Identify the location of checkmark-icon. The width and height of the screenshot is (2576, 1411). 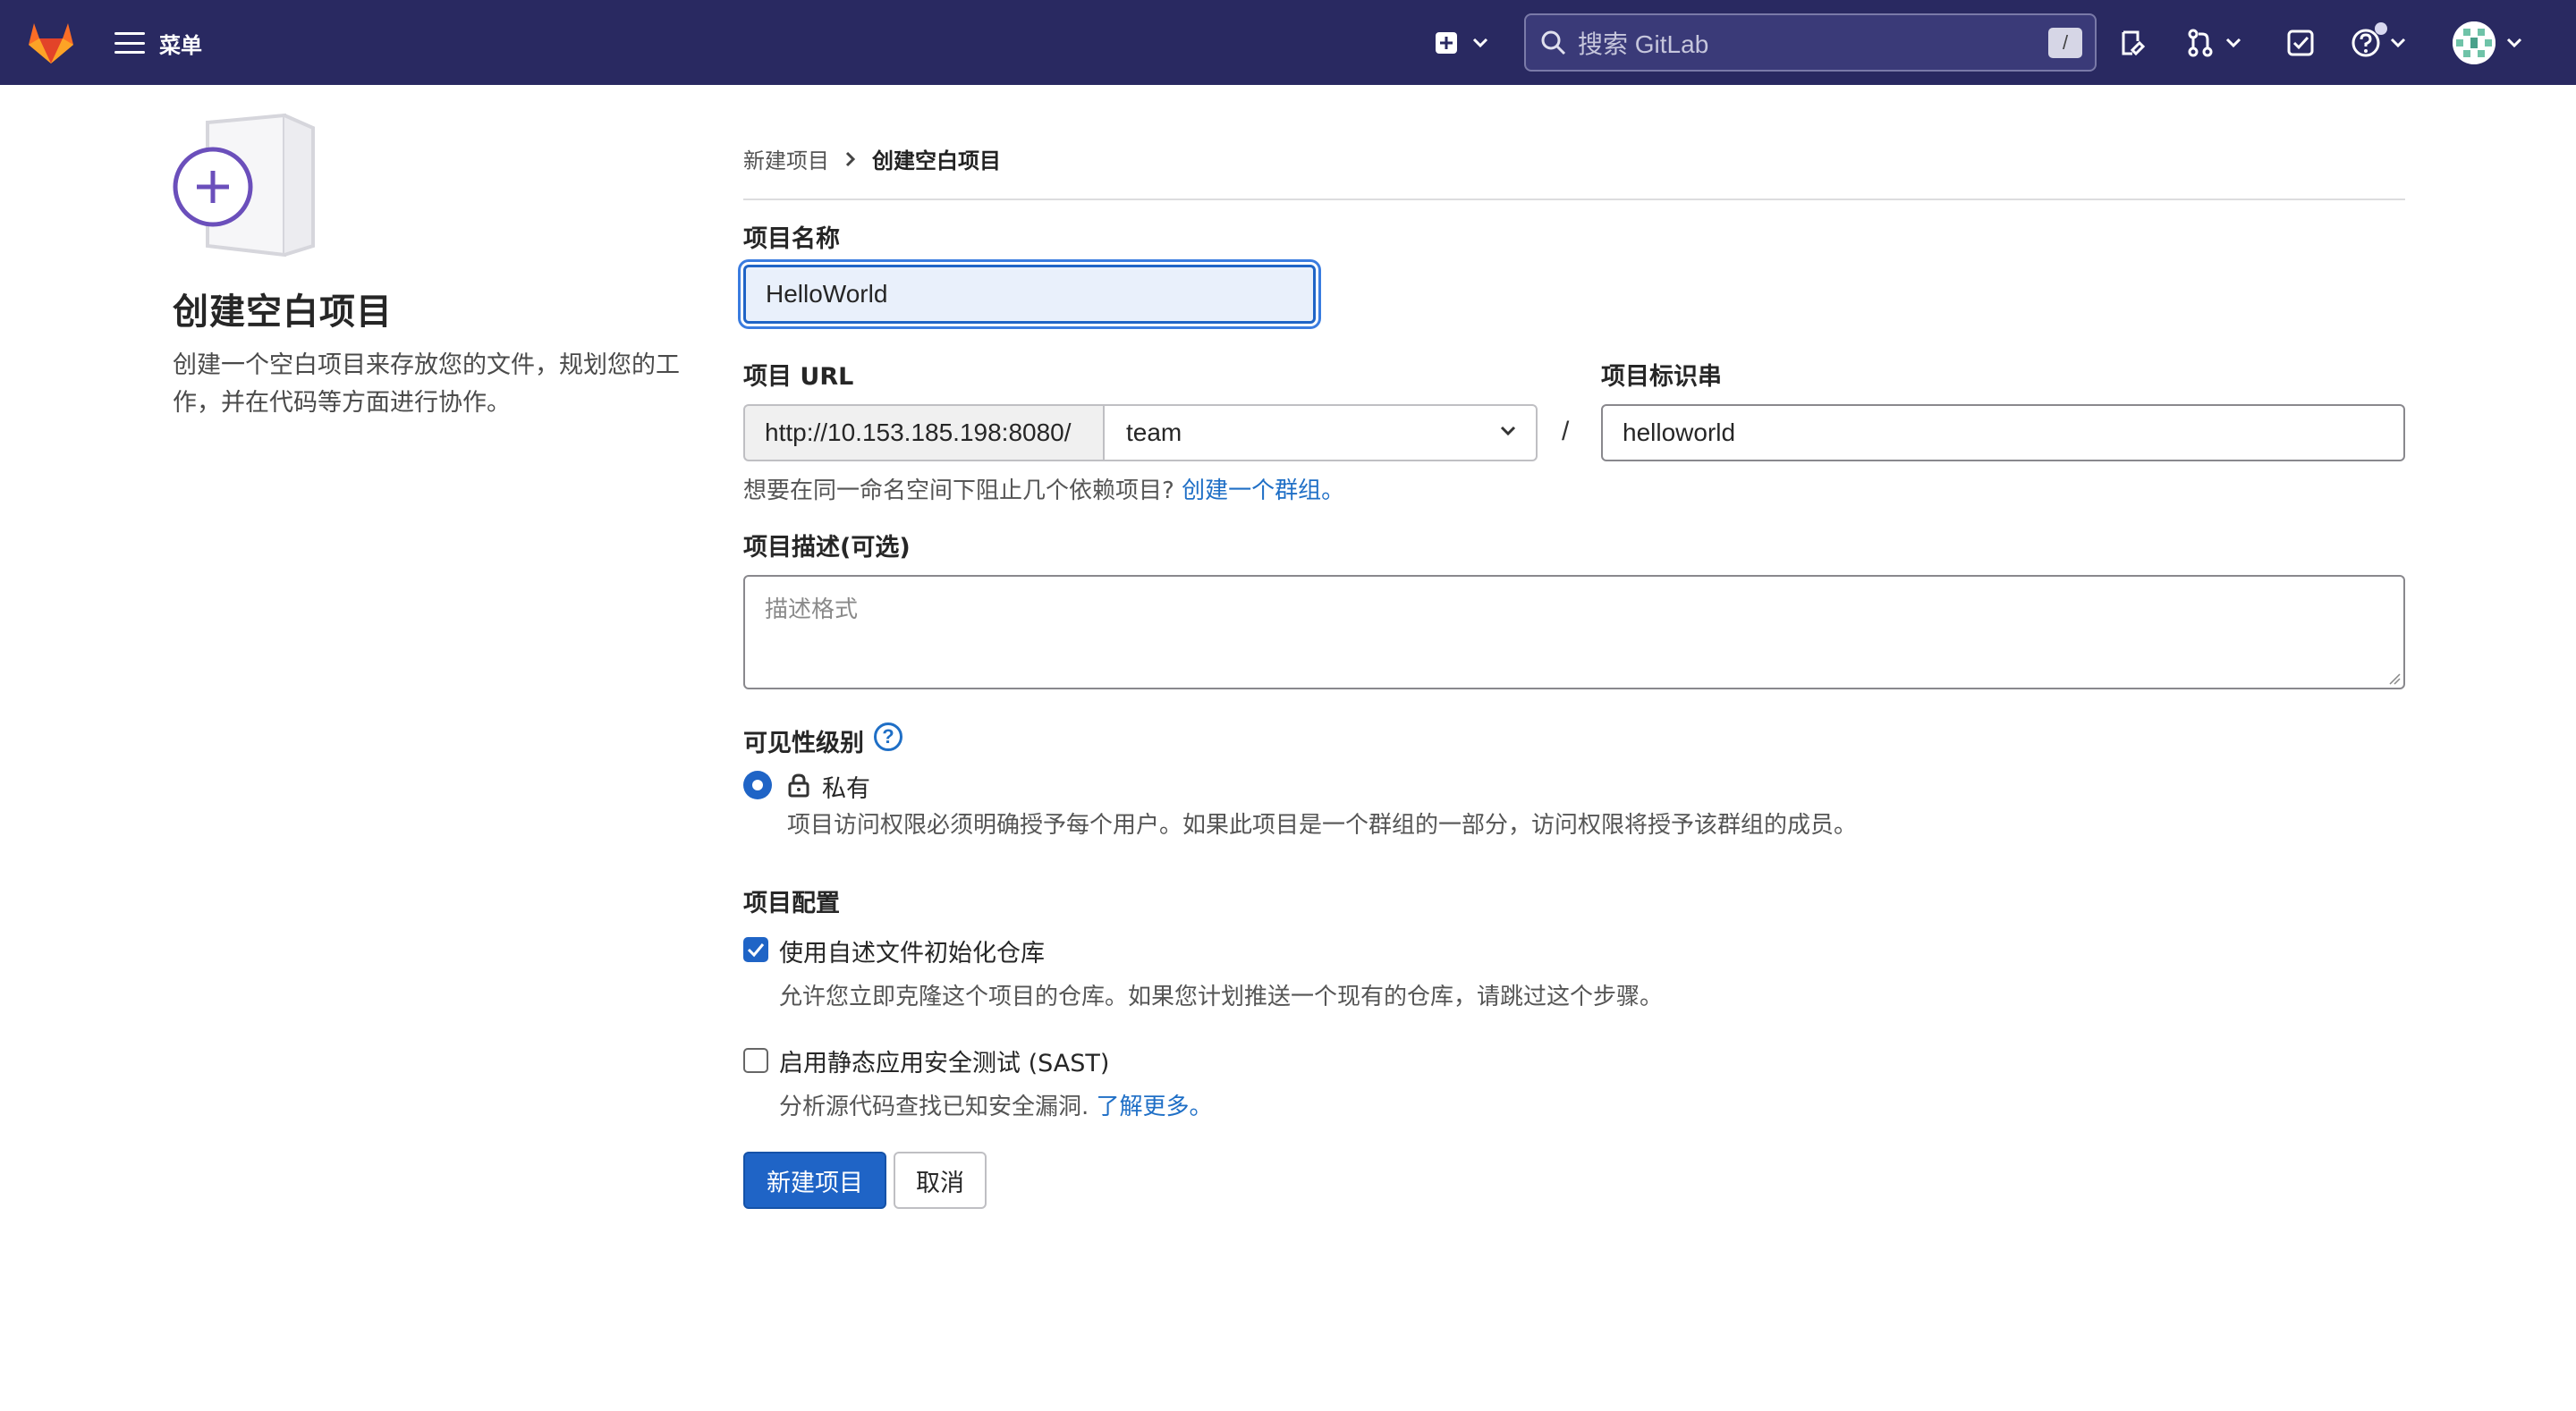
(756, 951).